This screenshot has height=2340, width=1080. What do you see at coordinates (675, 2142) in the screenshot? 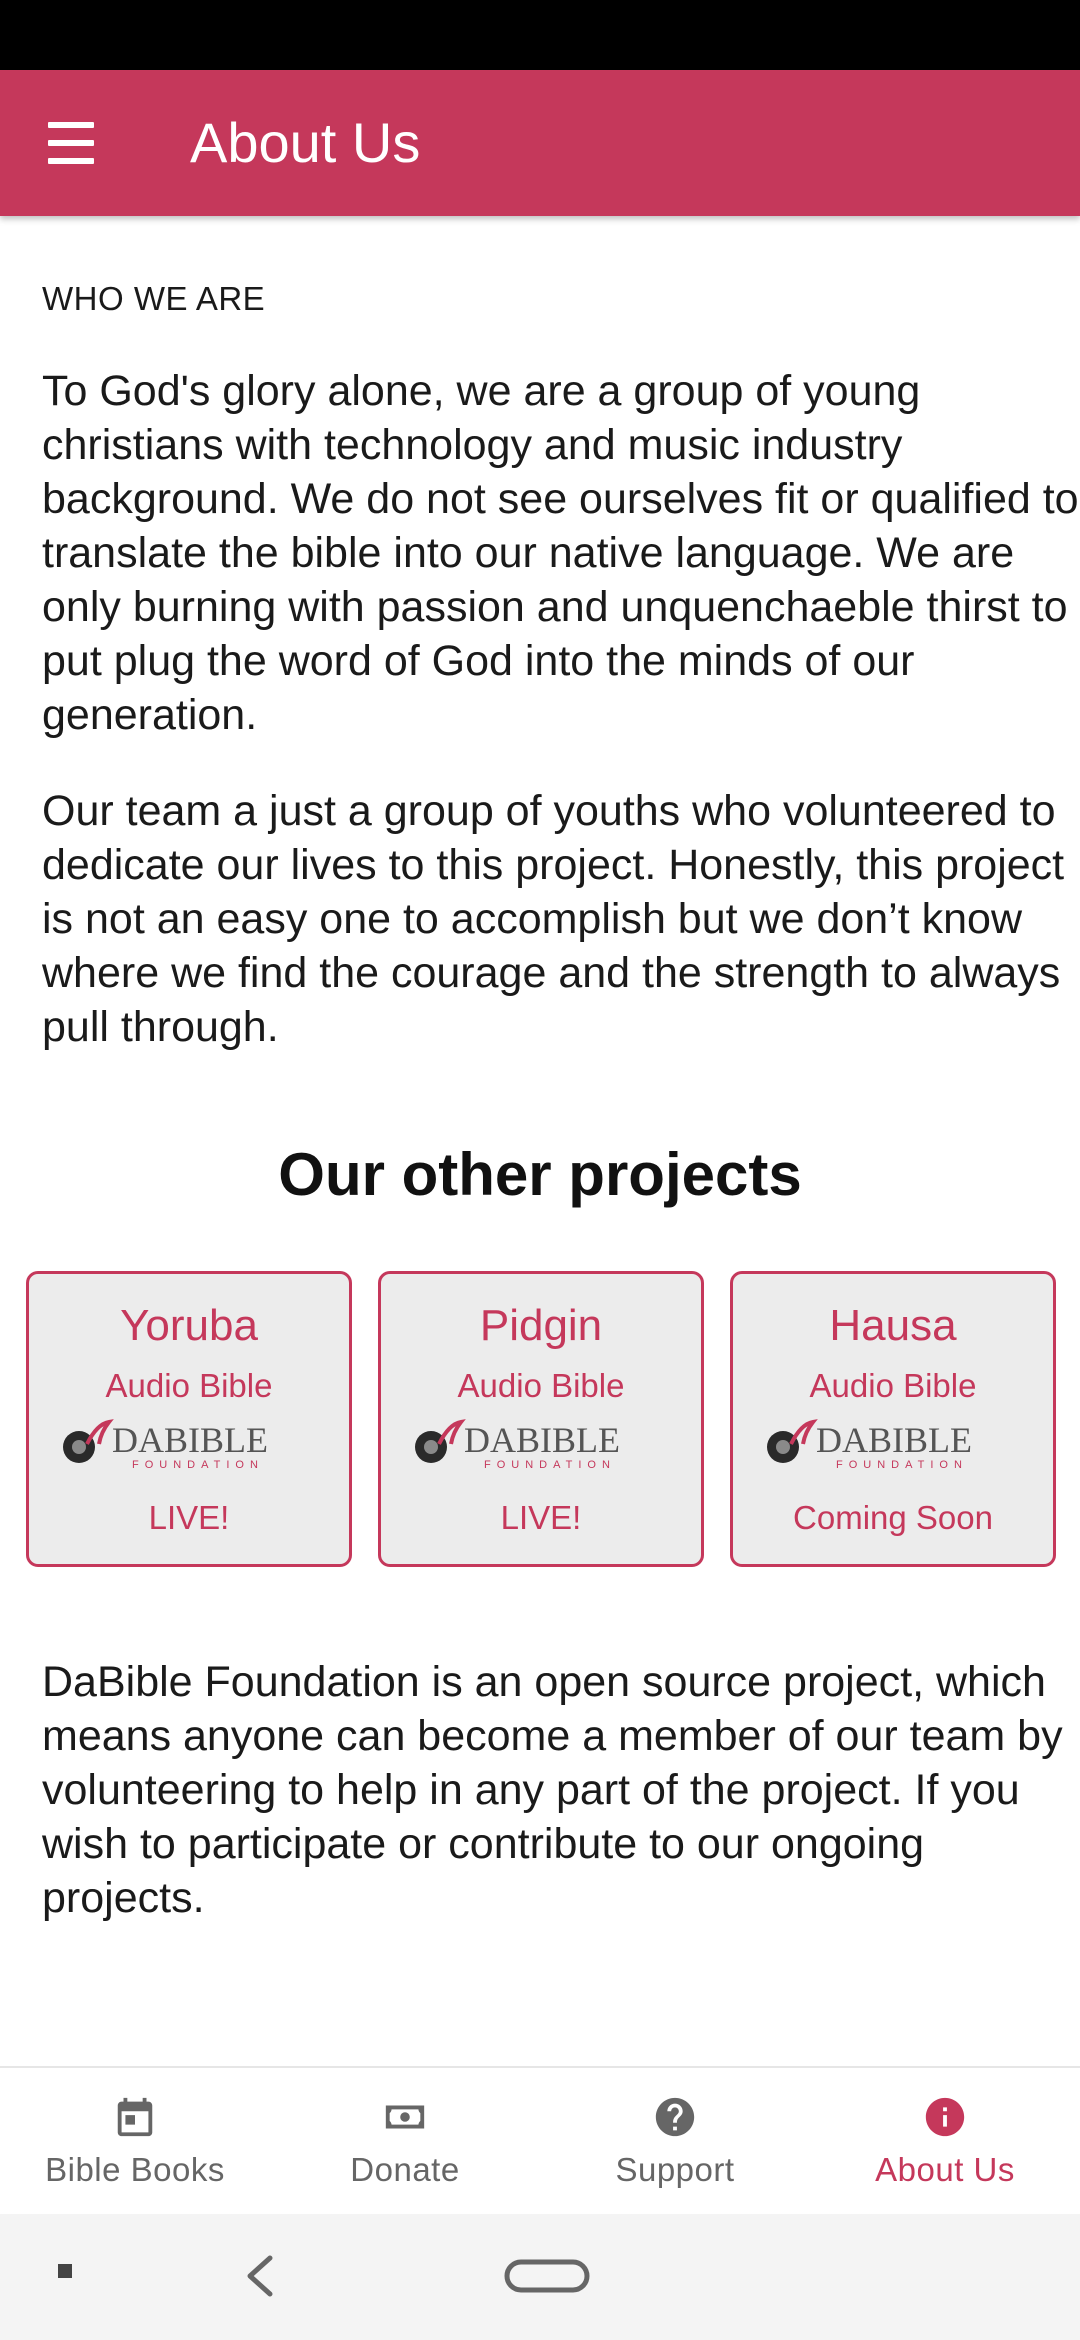
I see `nav-support: Support` at bounding box center [675, 2142].